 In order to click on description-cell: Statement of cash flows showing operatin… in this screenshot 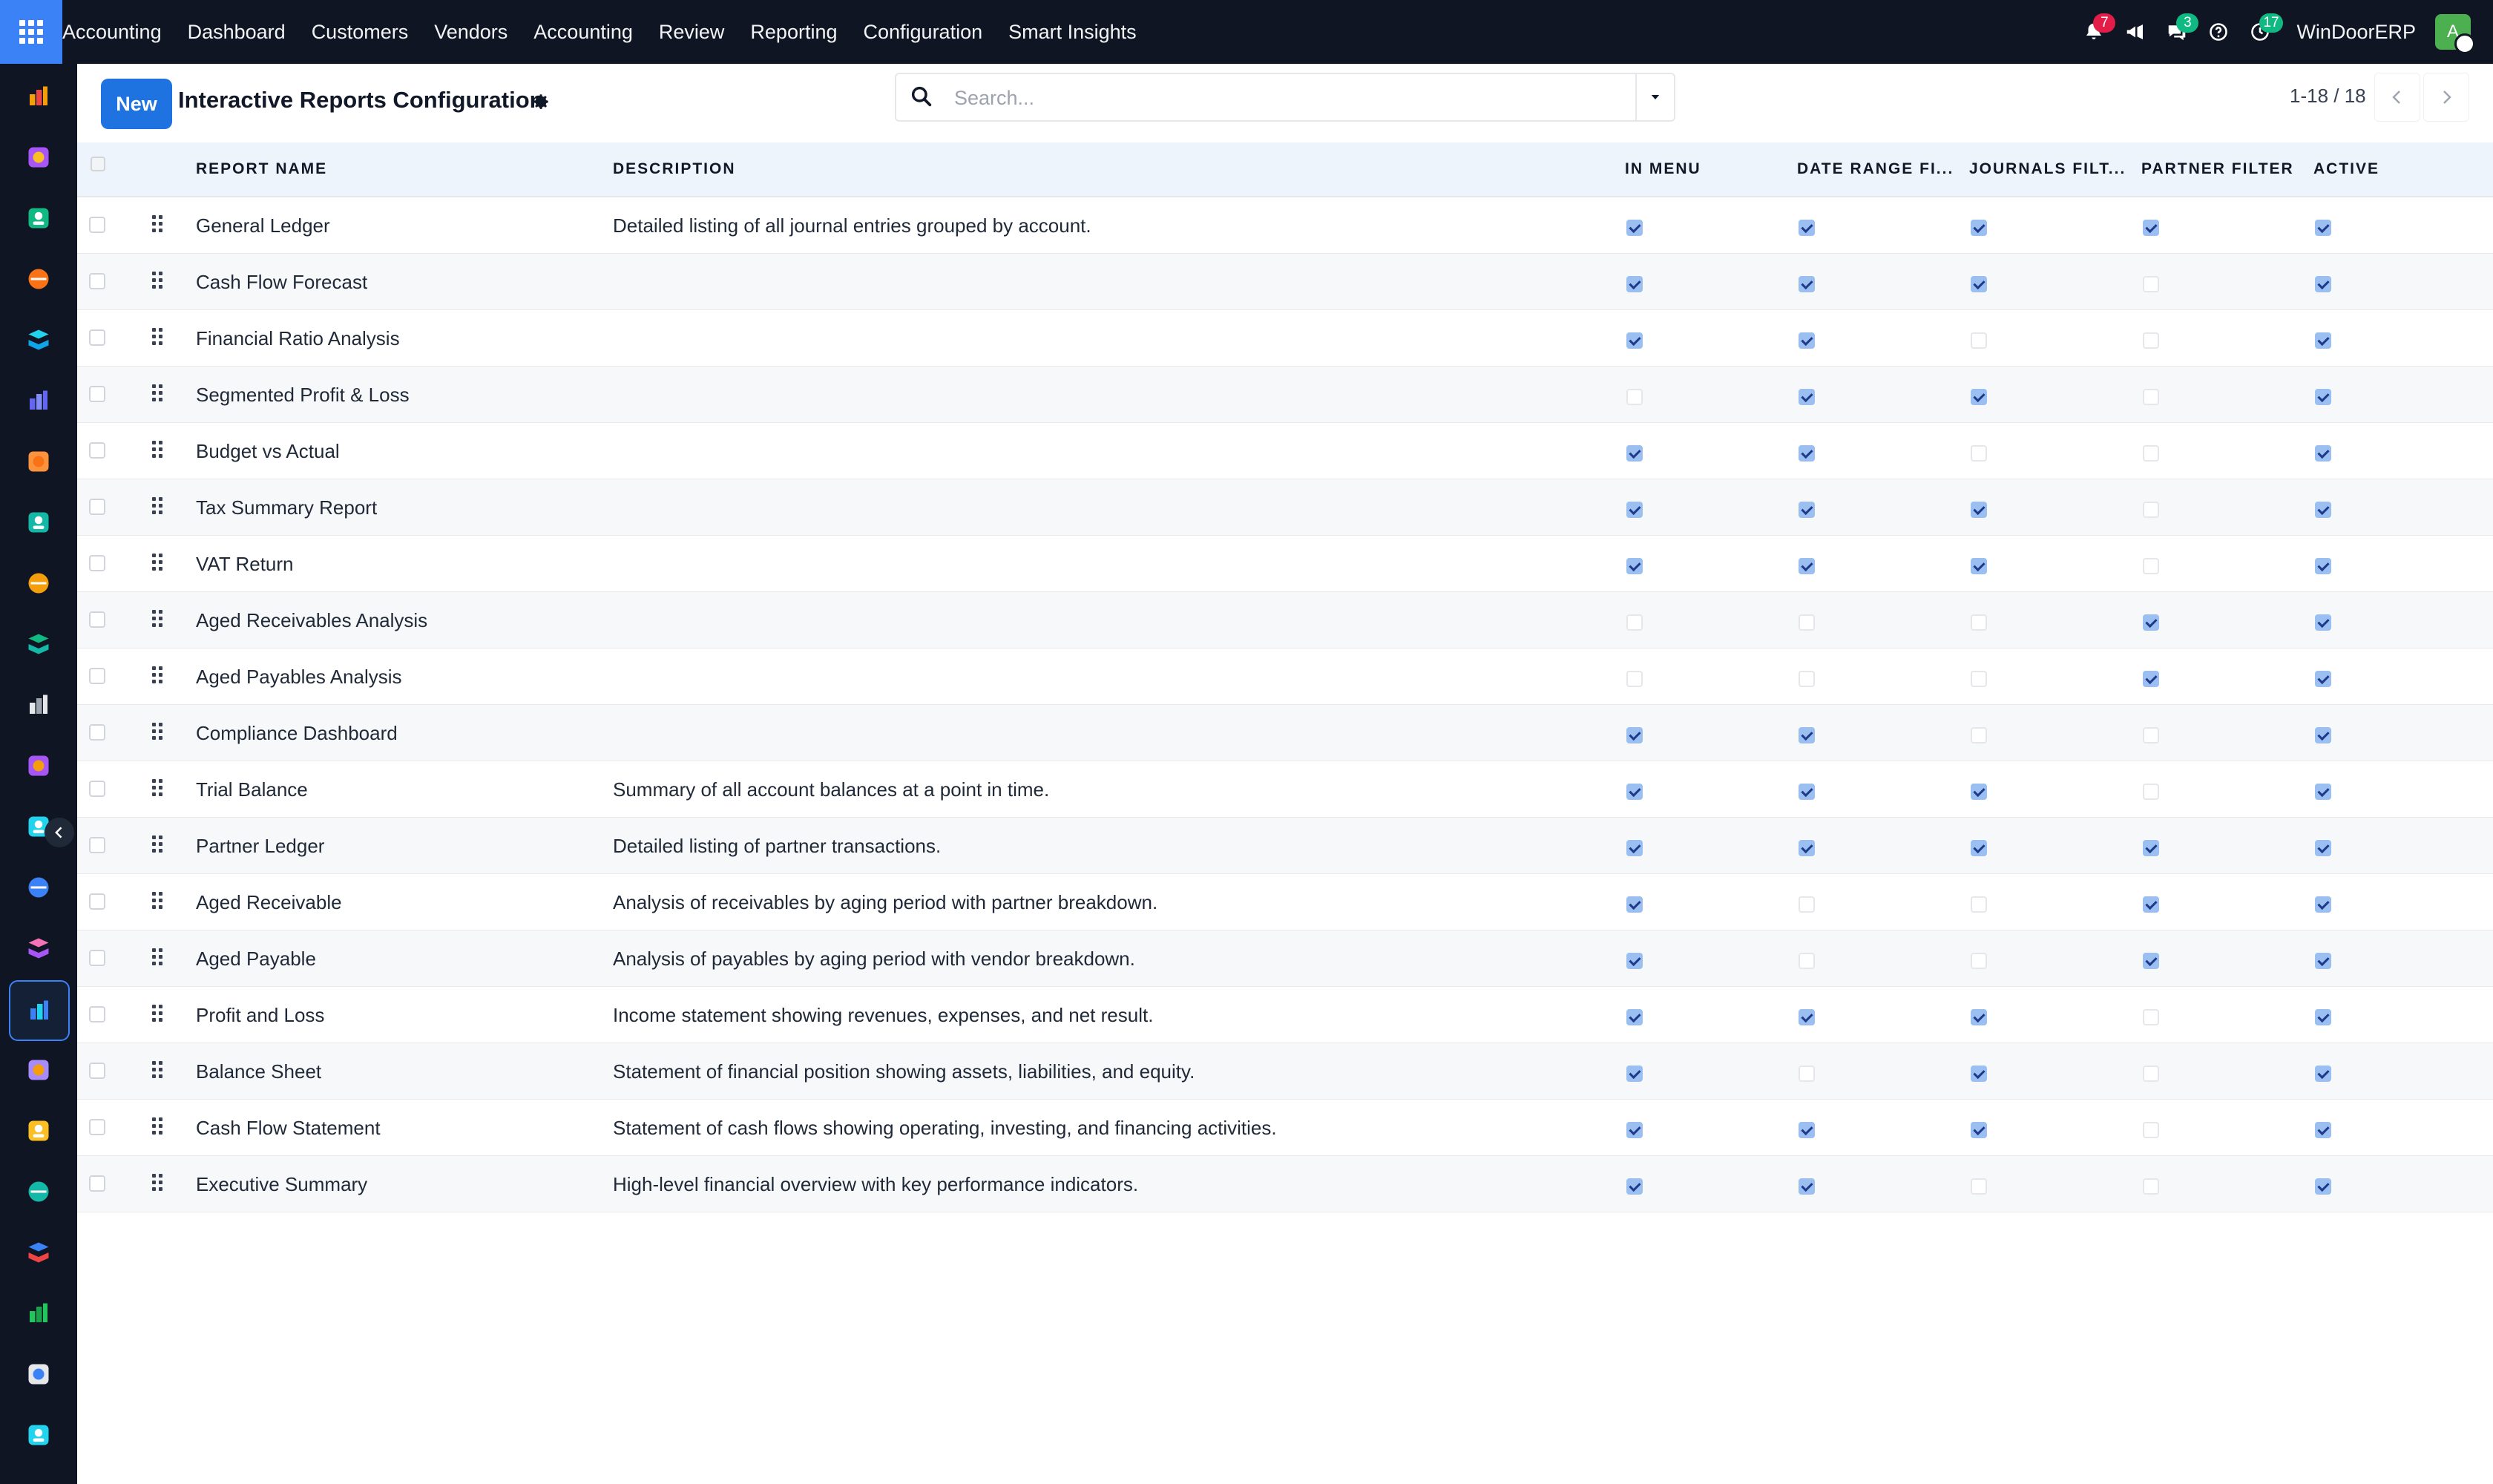, I will do `click(945, 1128)`.